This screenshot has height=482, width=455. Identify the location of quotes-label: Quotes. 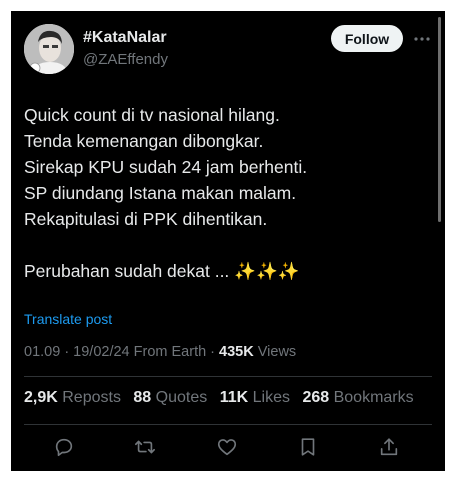
(181, 397).